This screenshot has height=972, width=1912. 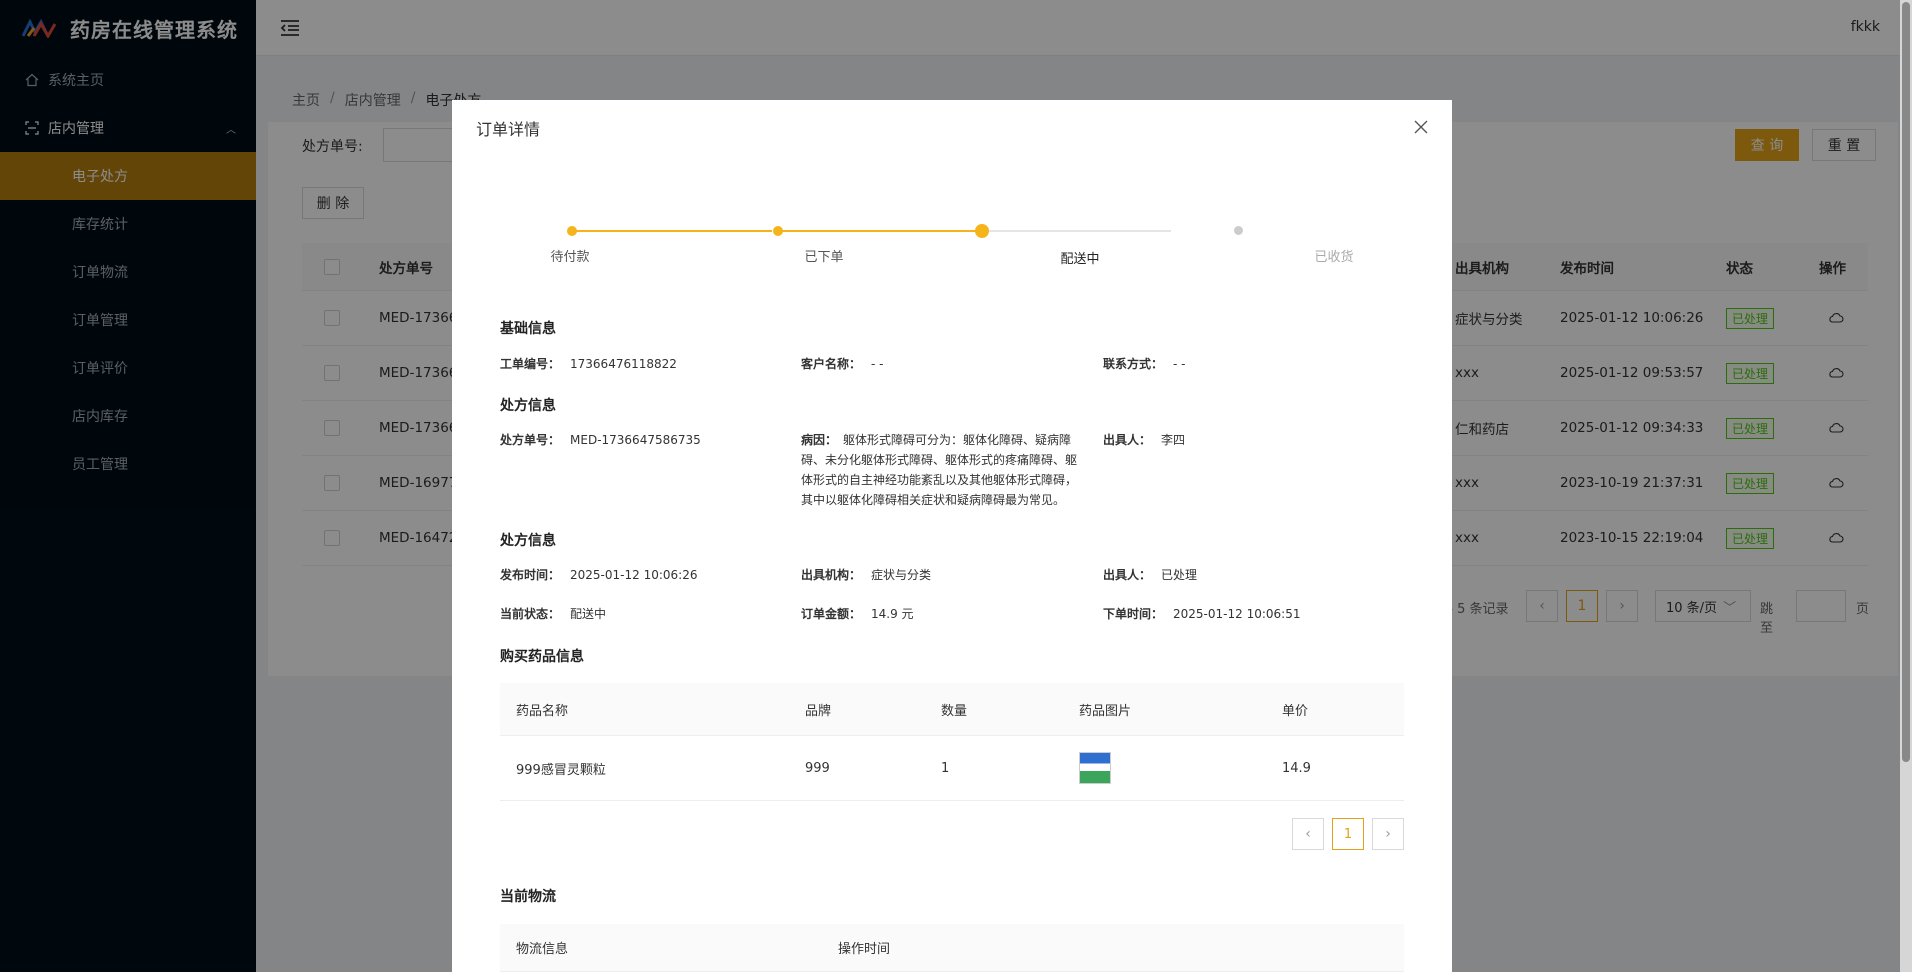 I want to click on rx-info-title: 处方信息, so click(x=528, y=406).